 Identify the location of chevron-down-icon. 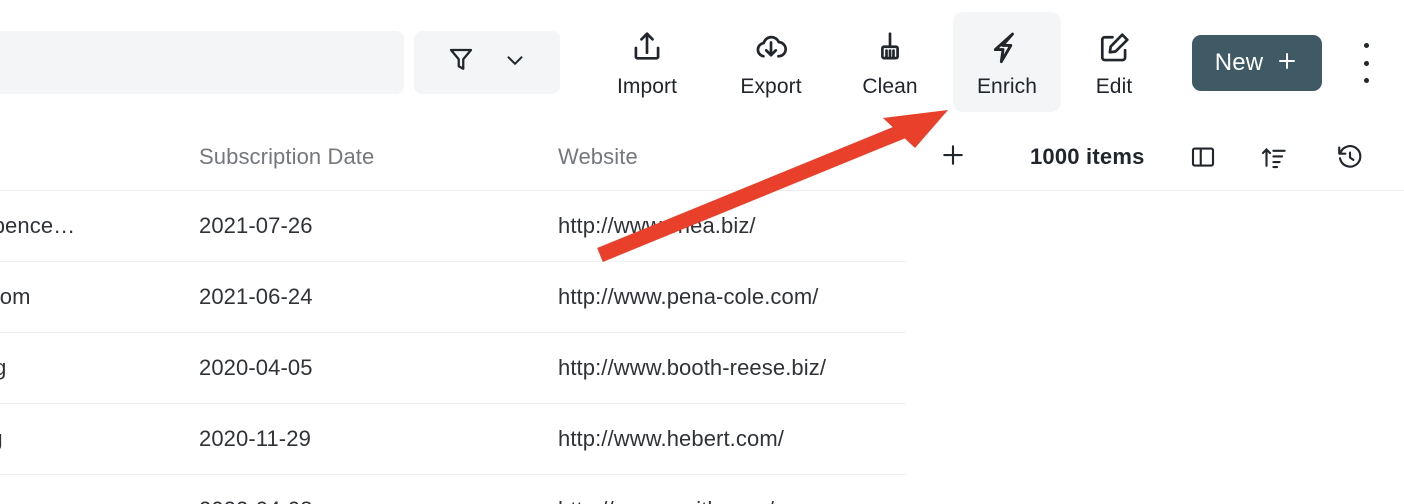
(515, 62).